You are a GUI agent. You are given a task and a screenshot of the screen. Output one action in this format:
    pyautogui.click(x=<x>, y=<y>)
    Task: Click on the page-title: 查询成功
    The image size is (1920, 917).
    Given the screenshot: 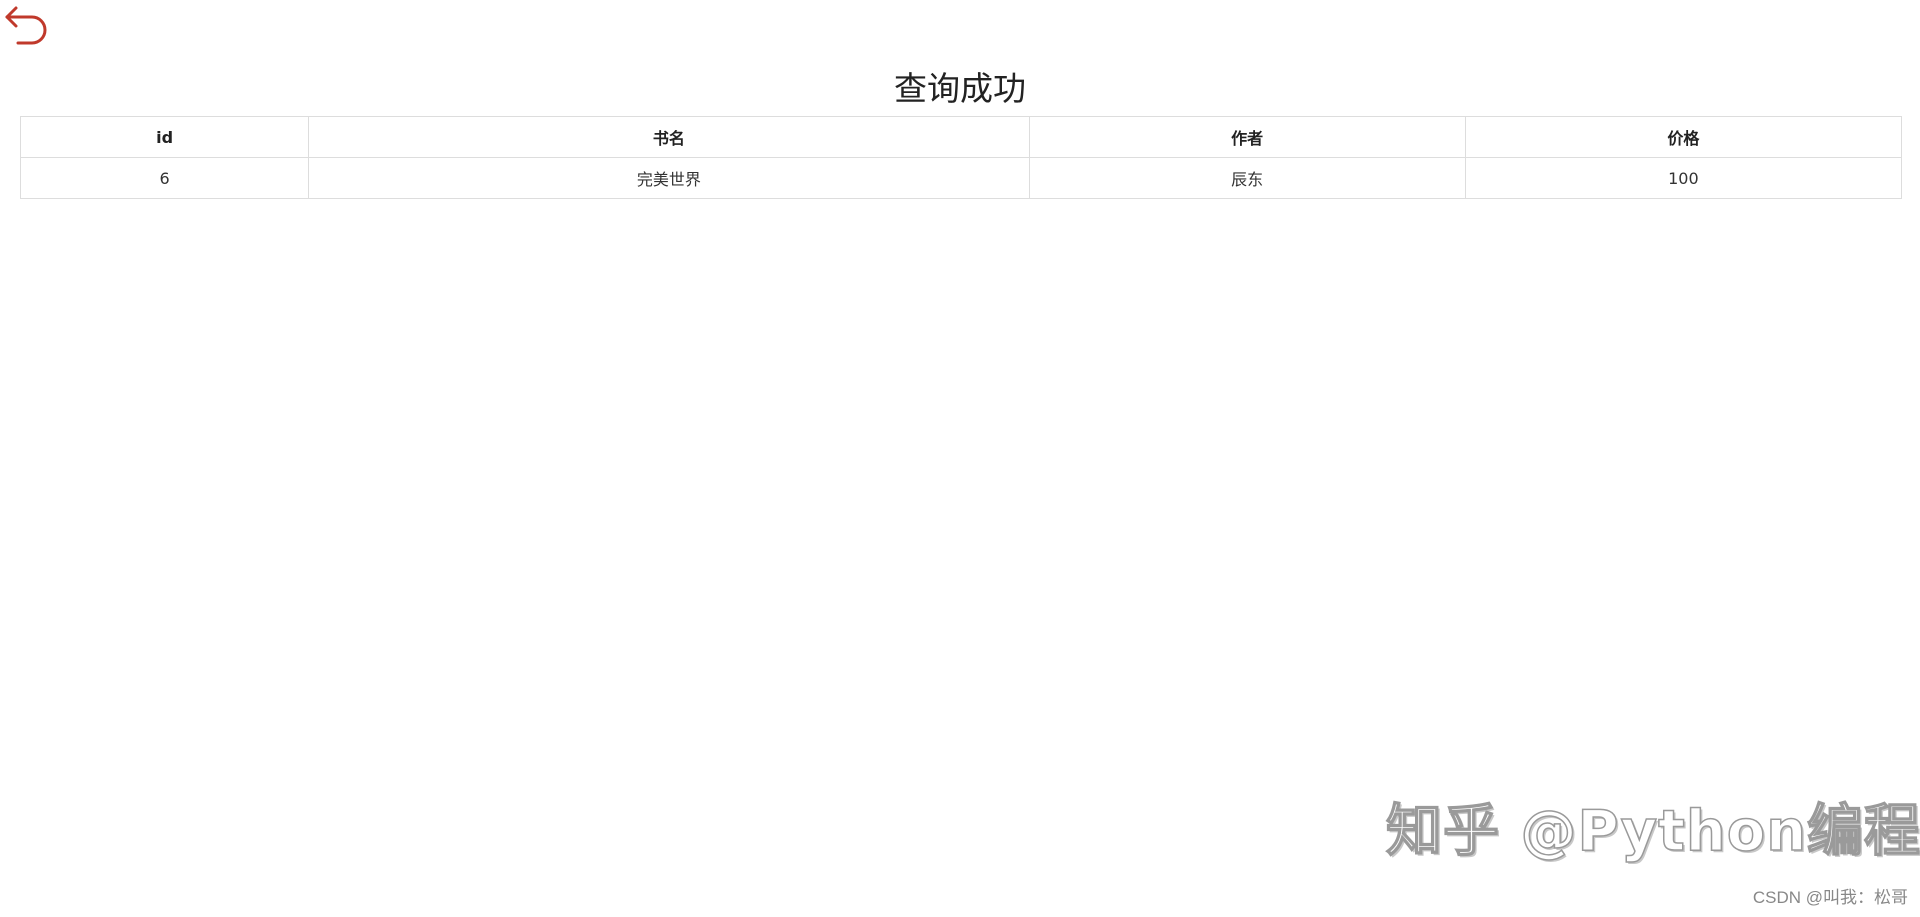 What is the action you would take?
    pyautogui.click(x=960, y=88)
    